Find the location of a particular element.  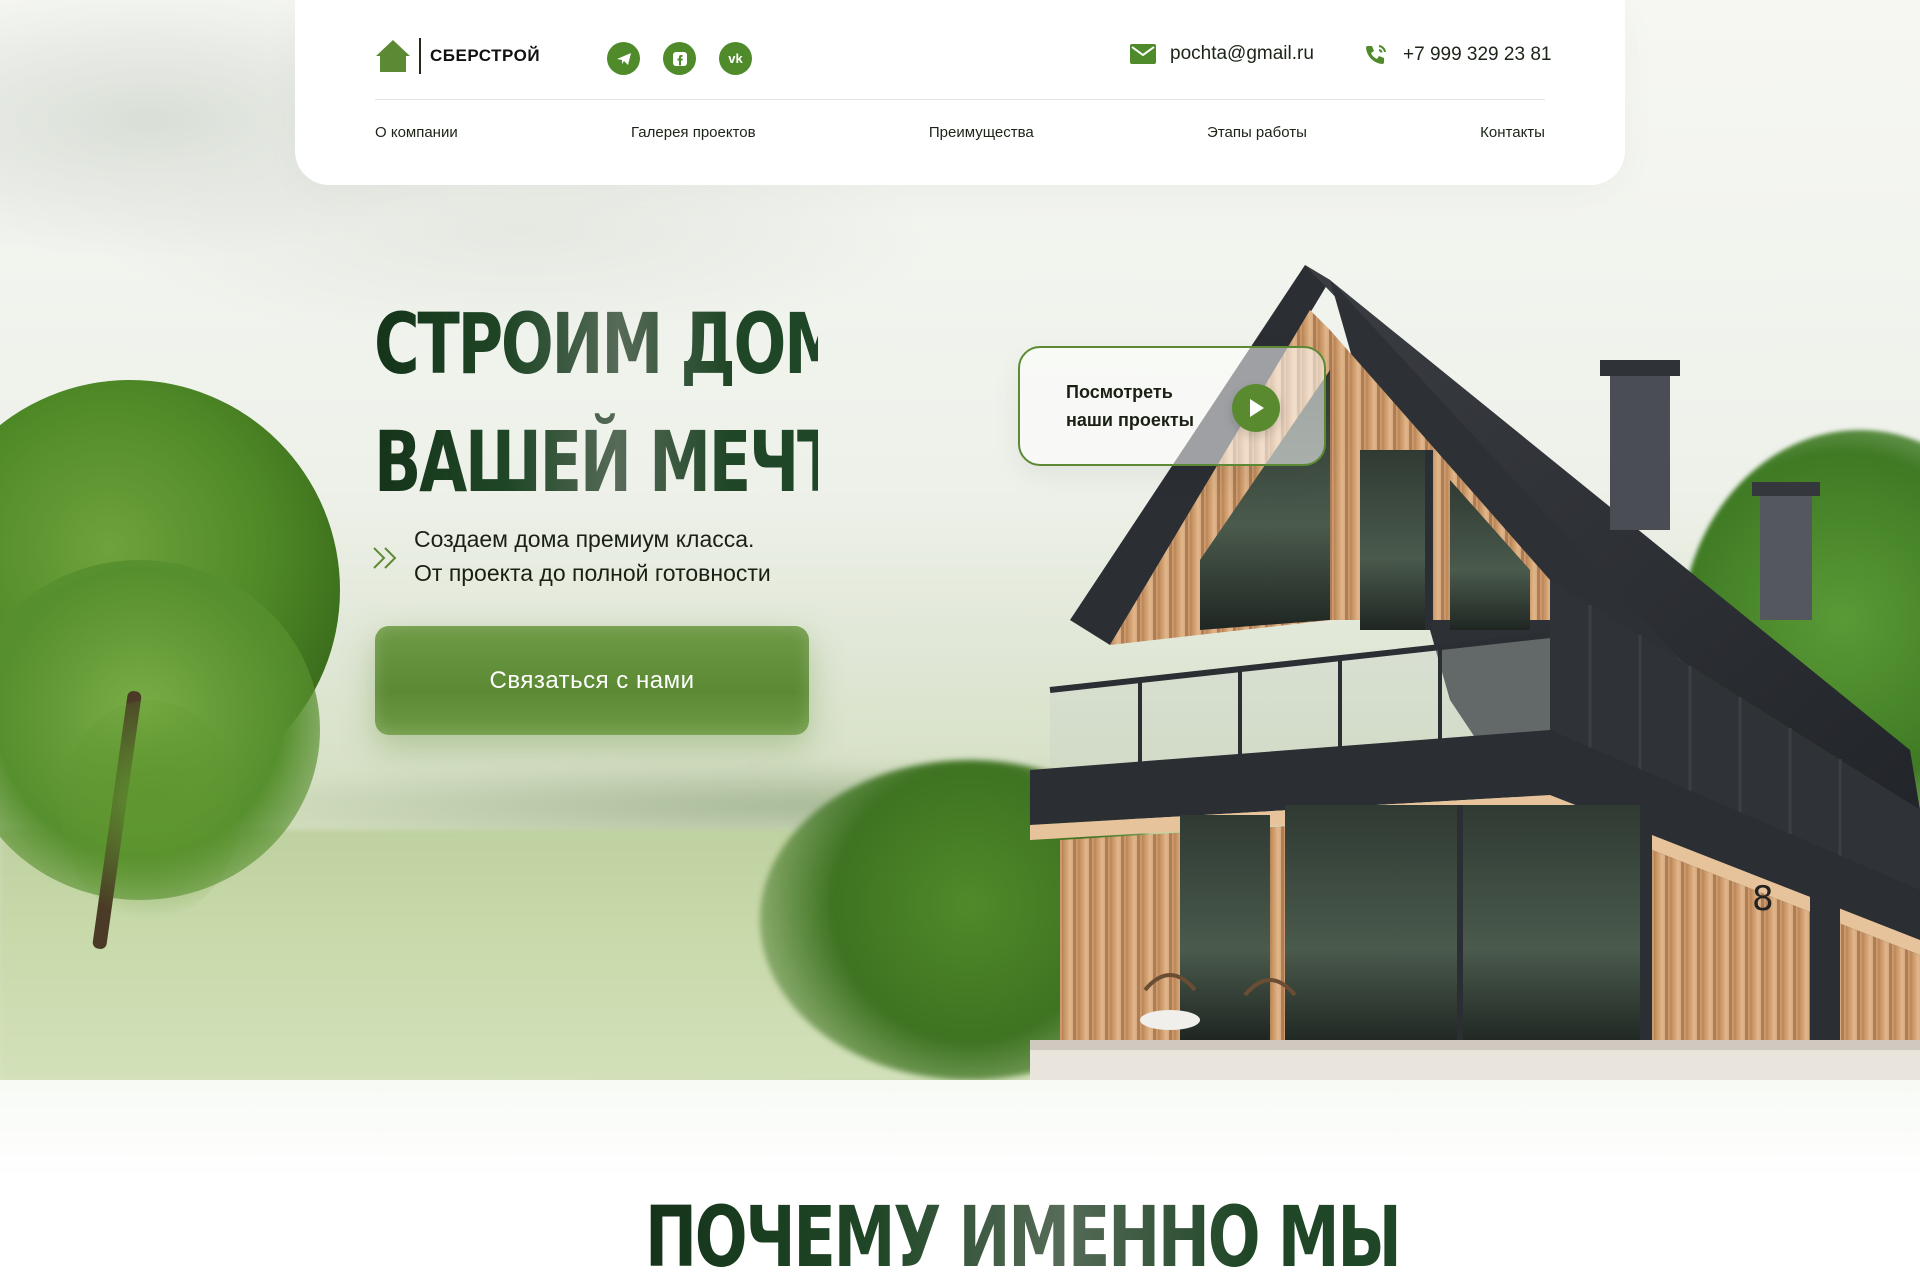

telegram-link is located at coordinates (623, 58).